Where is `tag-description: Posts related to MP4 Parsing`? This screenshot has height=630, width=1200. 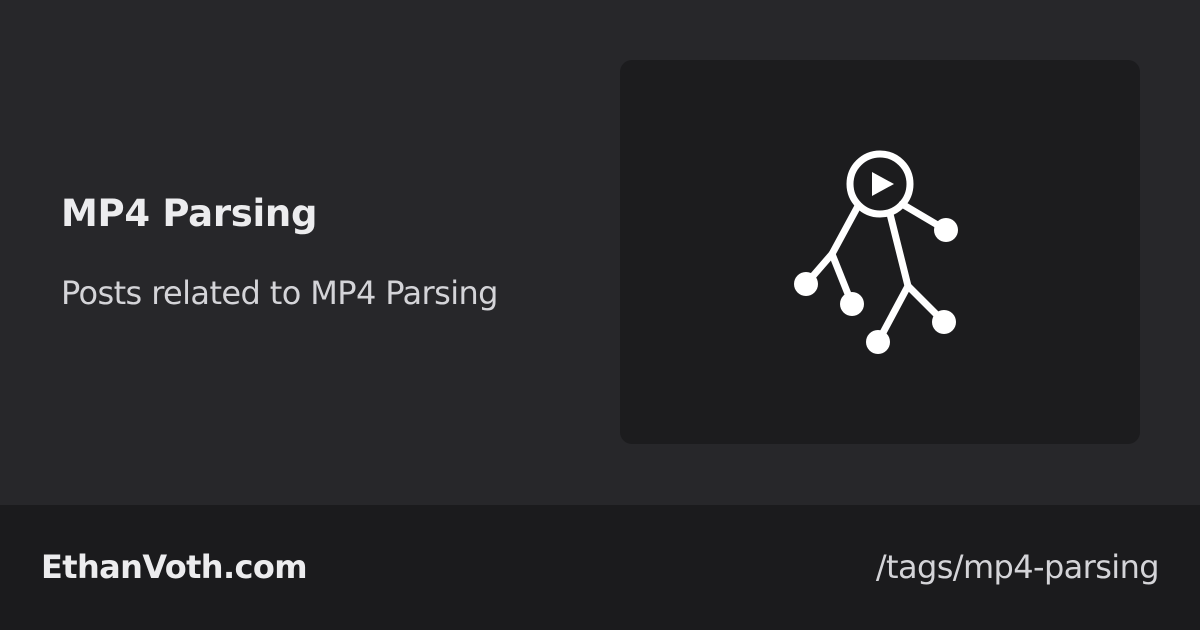
tag-description: Posts related to MP4 Parsing is located at coordinates (279, 293).